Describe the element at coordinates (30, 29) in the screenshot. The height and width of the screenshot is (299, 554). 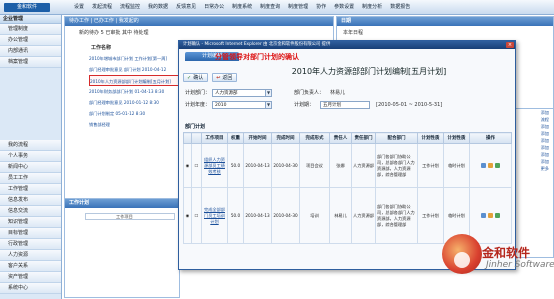
I see `sidebar-item-rules: 管理制度` at that location.